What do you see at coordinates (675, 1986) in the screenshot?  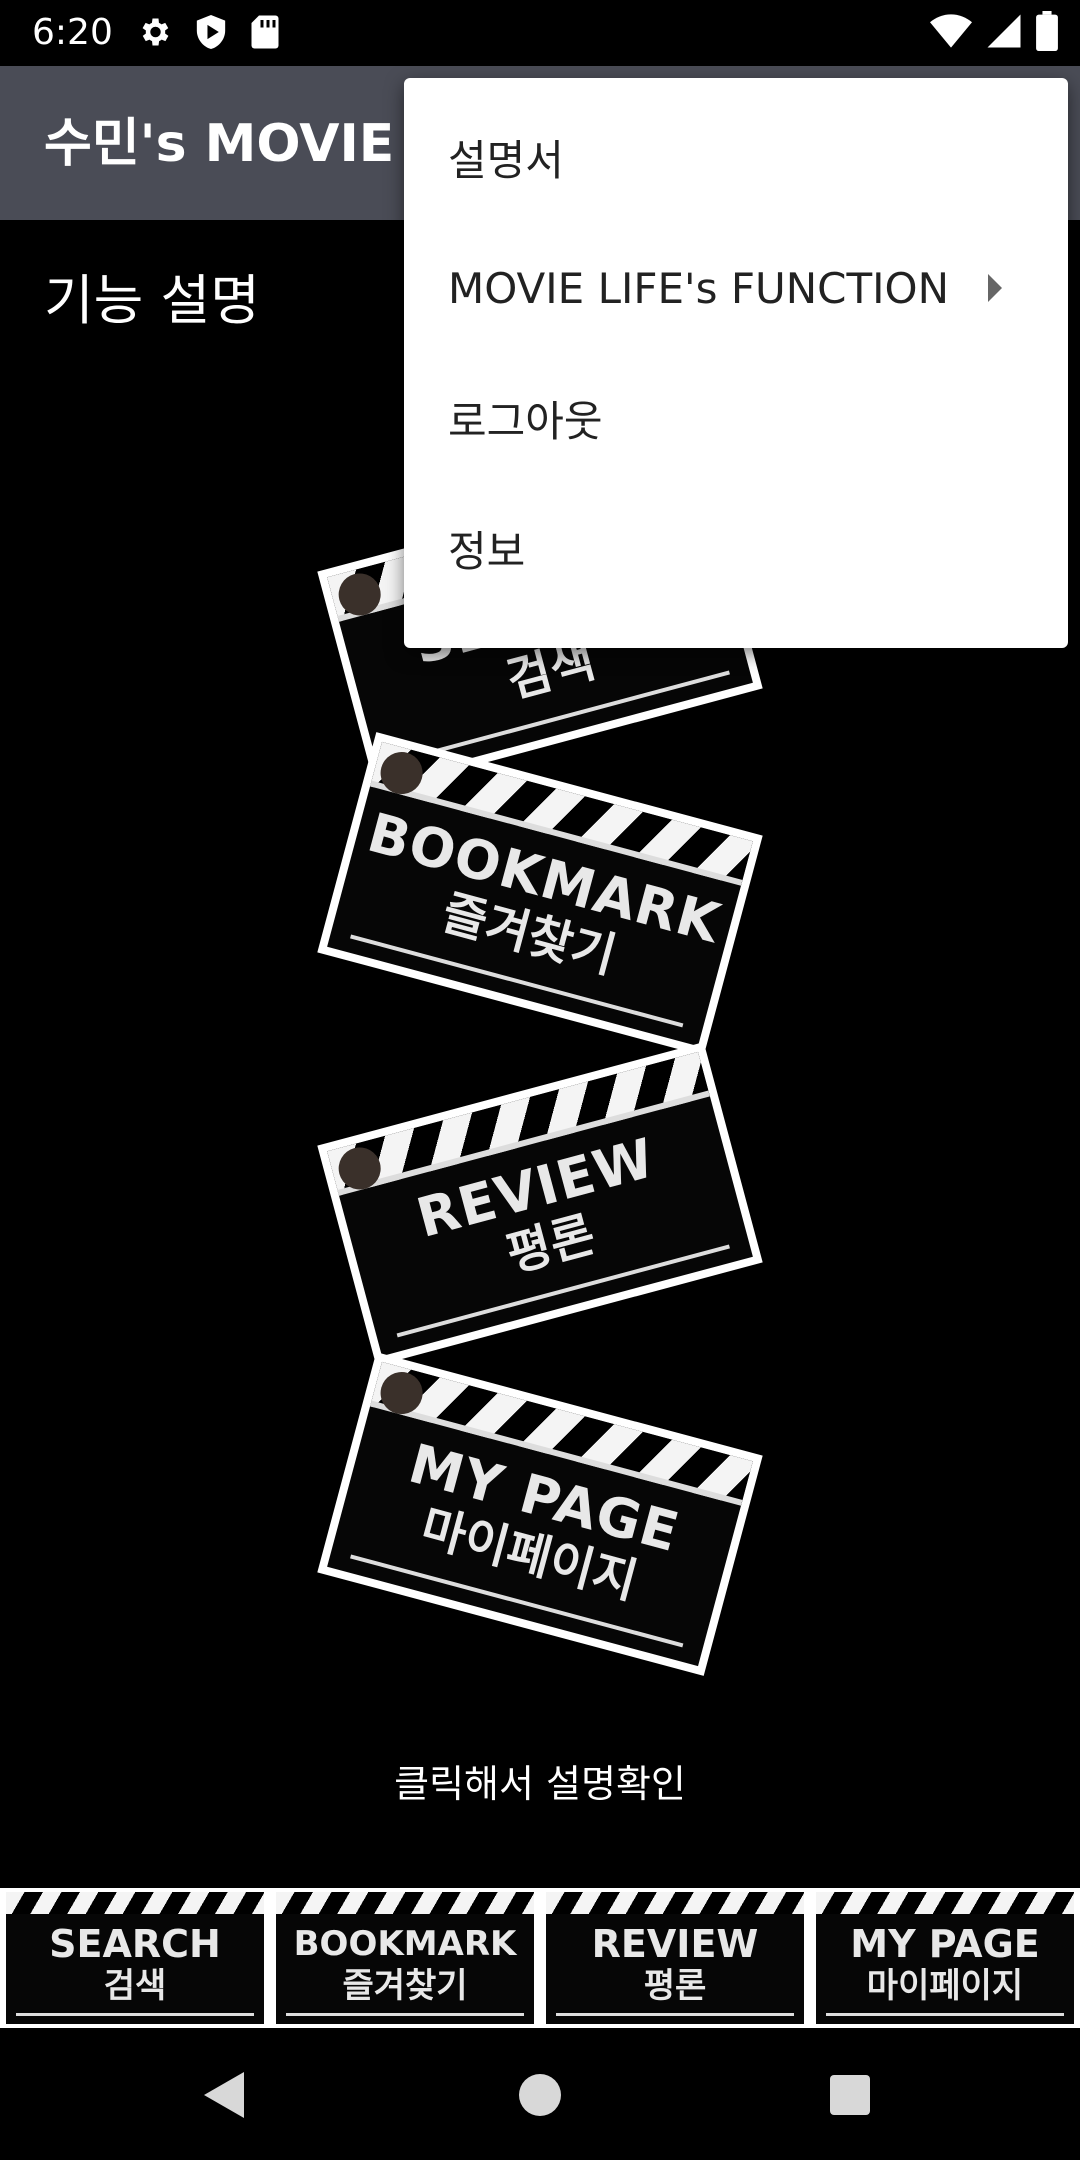 I see `tab-label-ko: 평론` at bounding box center [675, 1986].